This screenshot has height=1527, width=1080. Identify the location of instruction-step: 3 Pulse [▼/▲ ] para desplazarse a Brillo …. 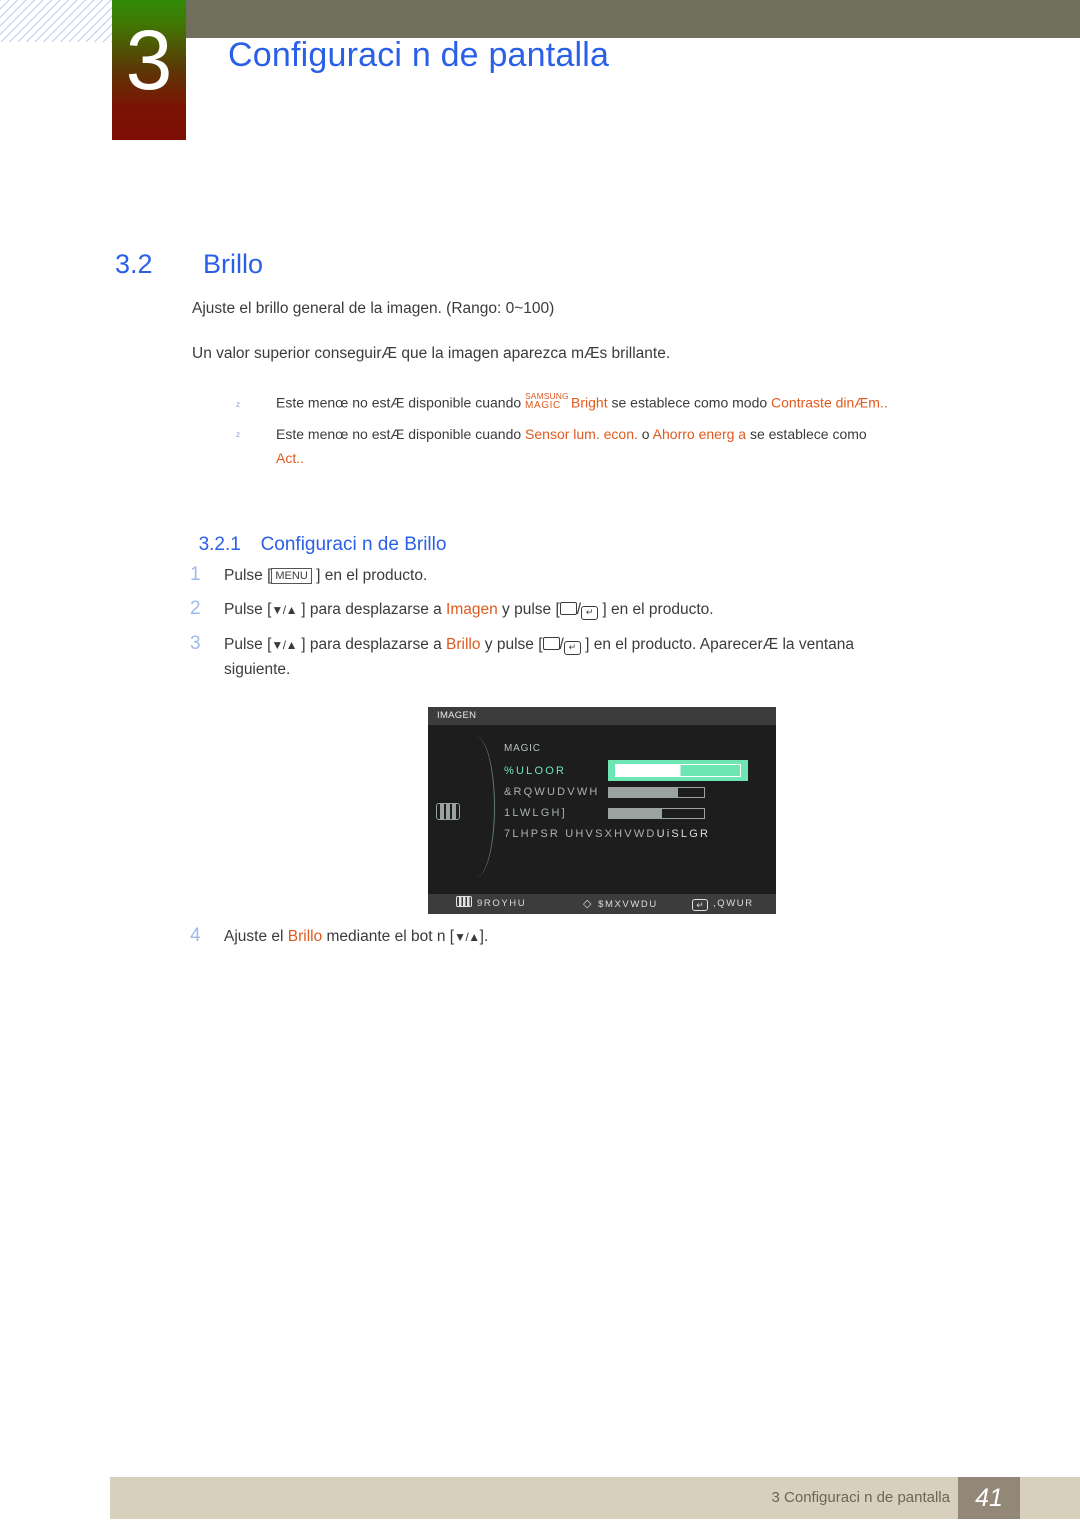
(522, 644).